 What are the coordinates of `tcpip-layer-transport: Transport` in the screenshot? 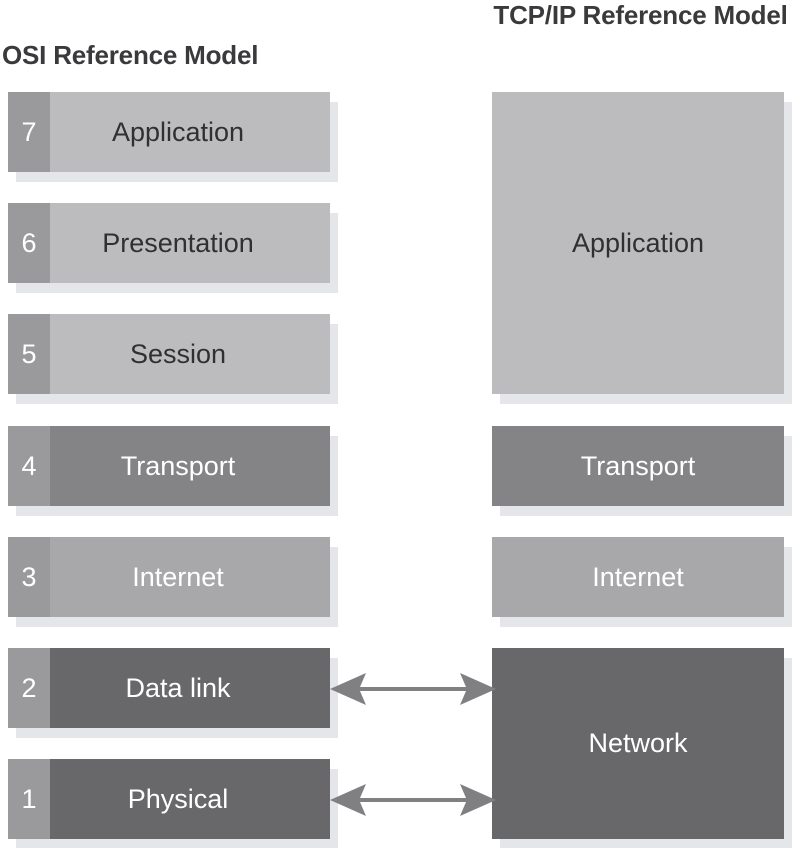 It's located at (642, 471).